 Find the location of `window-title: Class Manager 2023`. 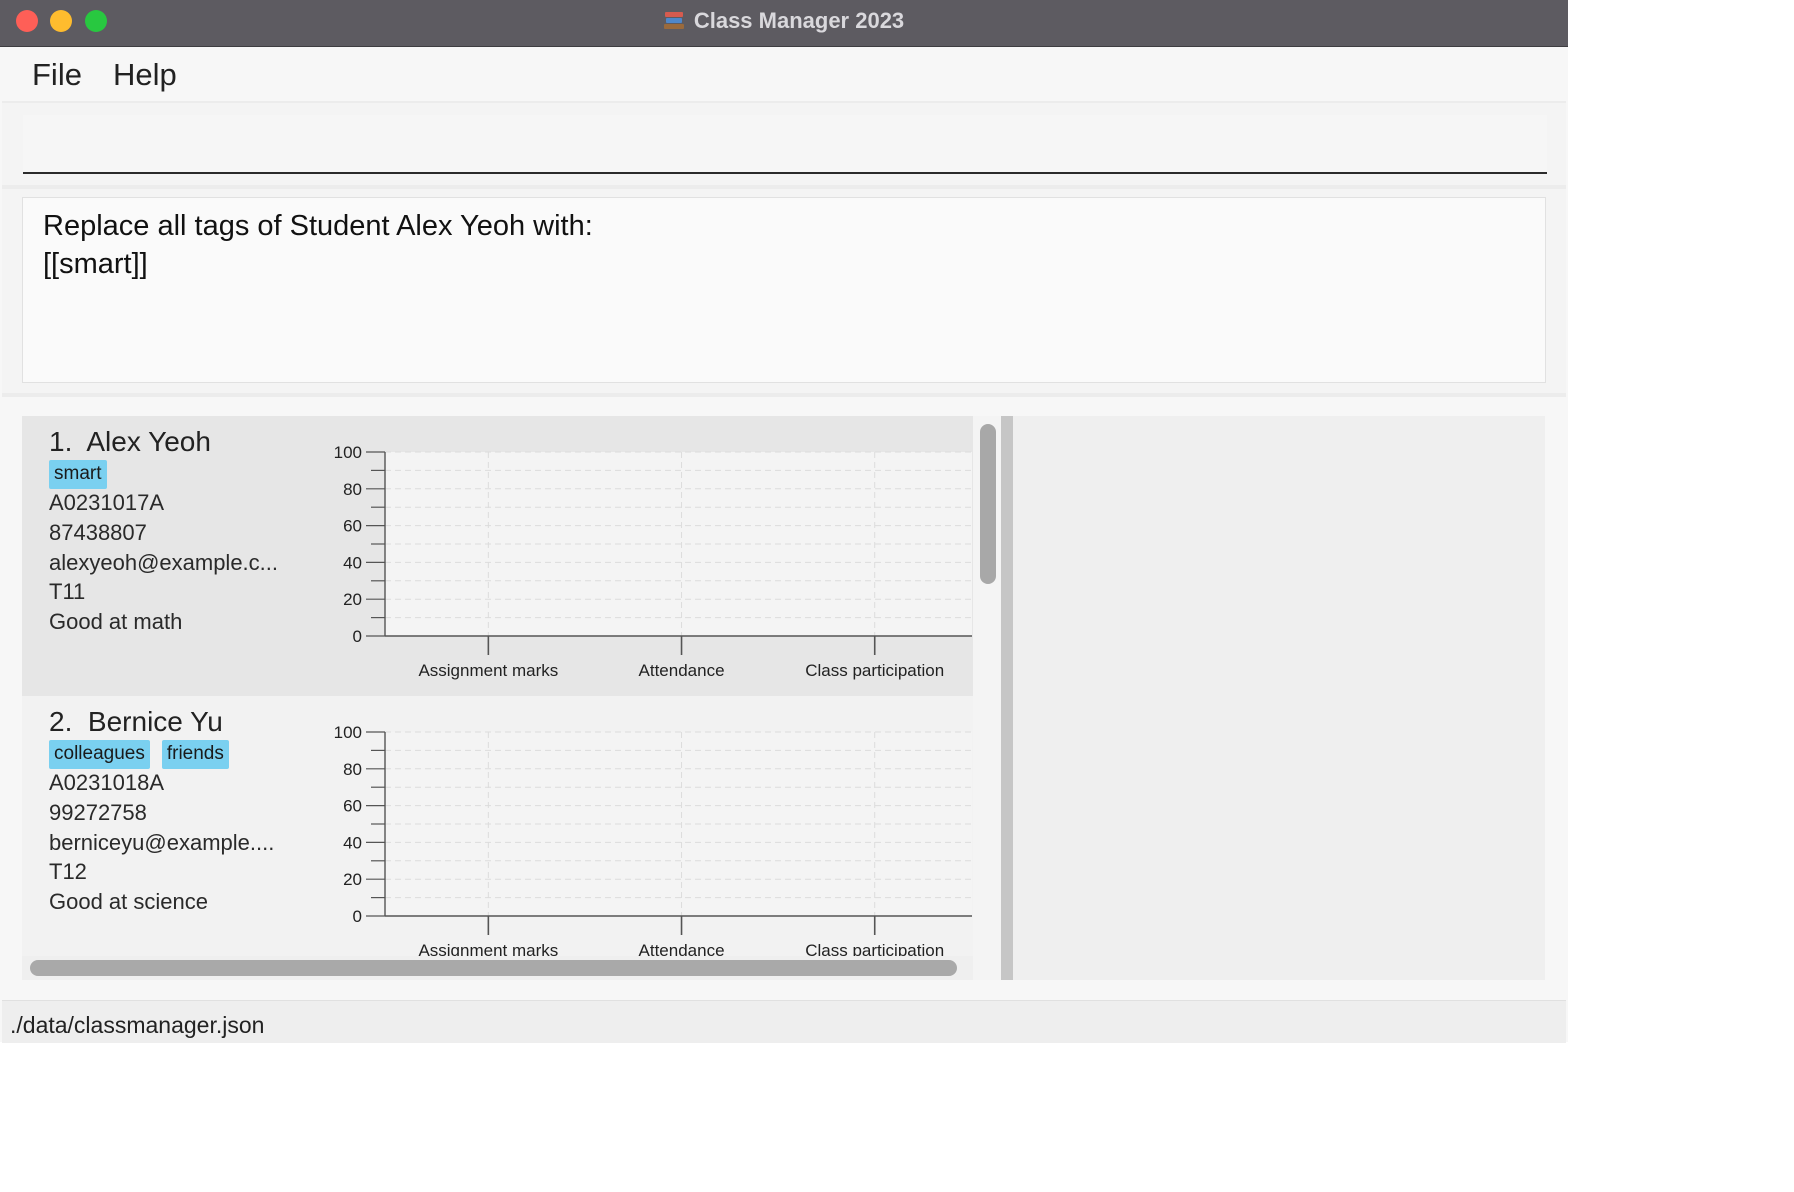

window-title: Class Manager 2023 is located at coordinates (799, 20).